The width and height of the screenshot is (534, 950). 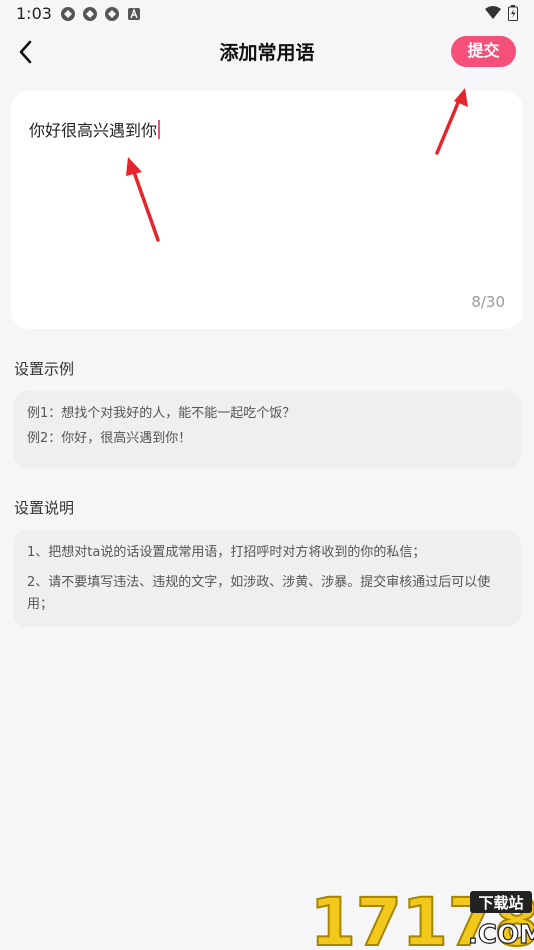 What do you see at coordinates (44, 369) in the screenshot?
I see `examples-title: 设置示例` at bounding box center [44, 369].